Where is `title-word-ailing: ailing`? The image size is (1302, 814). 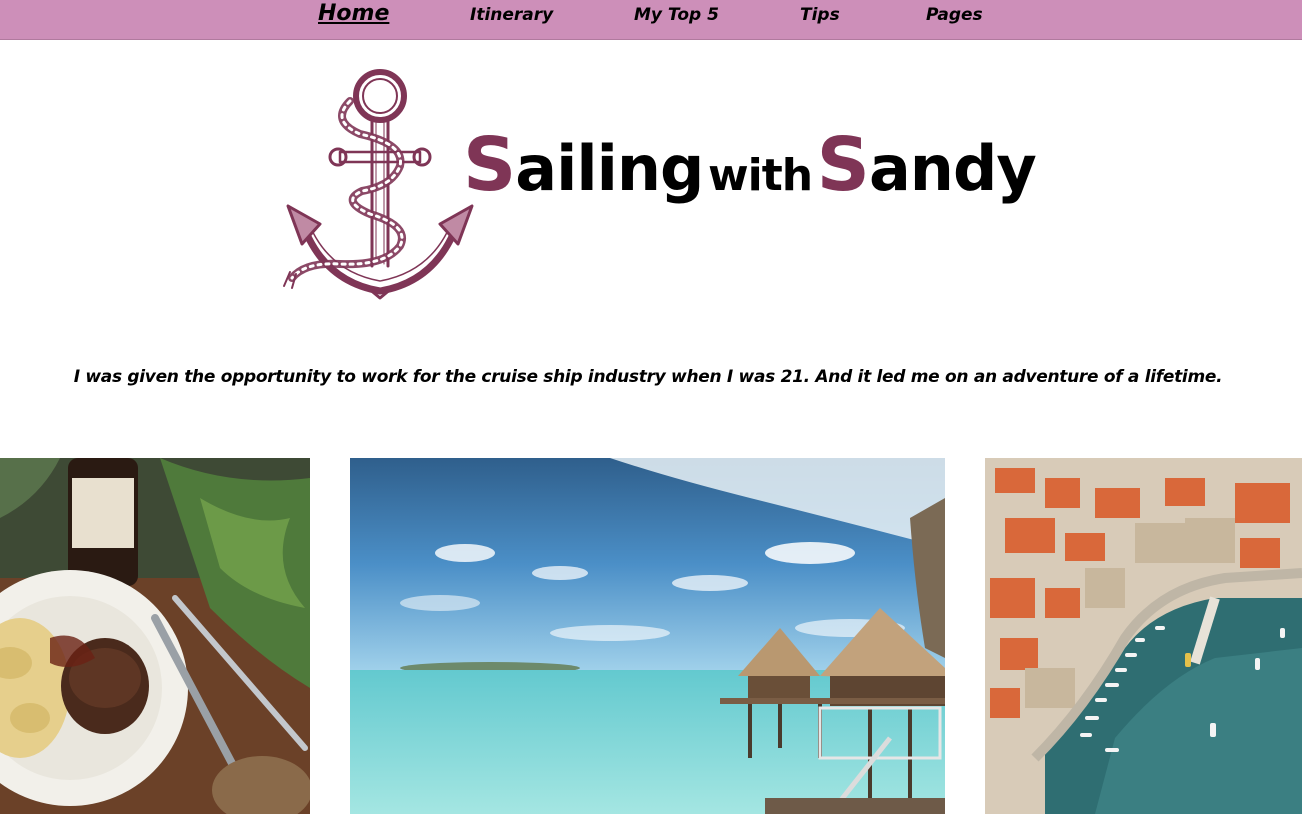
title-word-ailing: ailing is located at coordinates (609, 168).